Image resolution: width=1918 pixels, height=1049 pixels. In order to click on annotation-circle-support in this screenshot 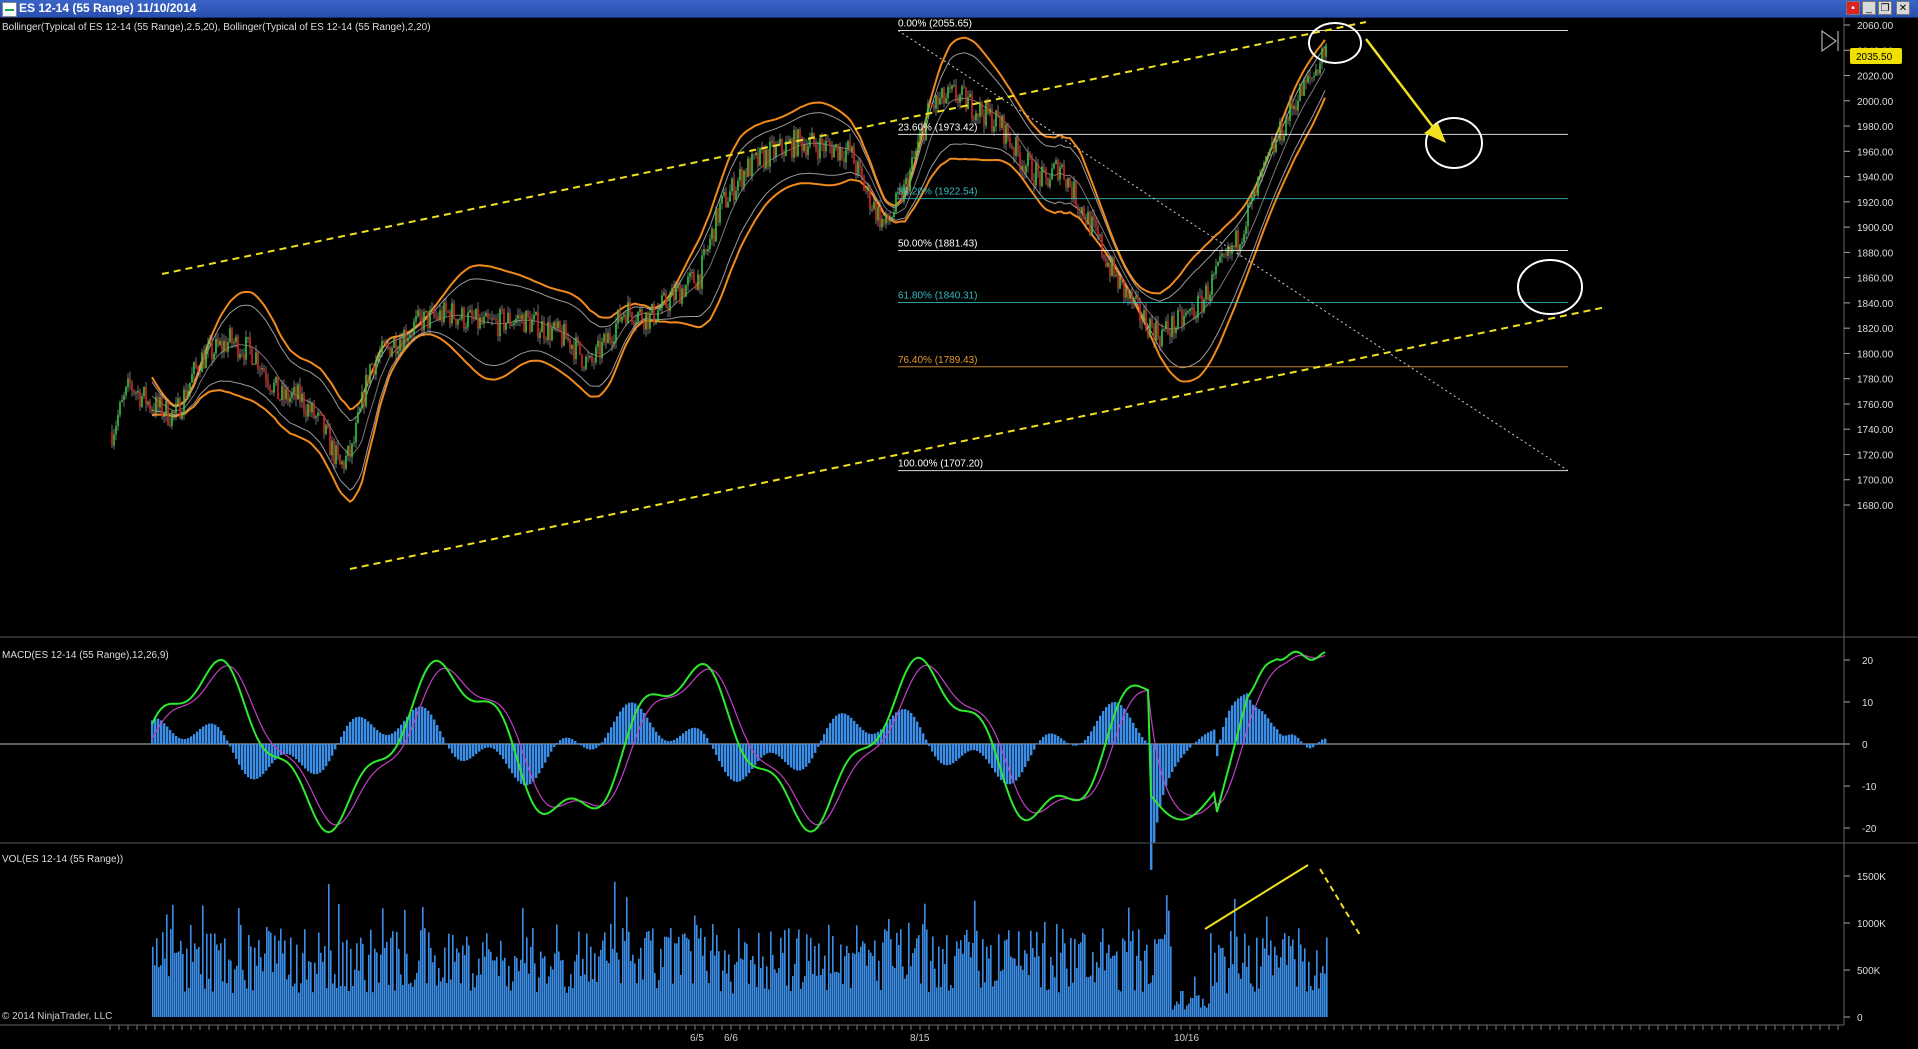, I will do `click(1550, 287)`.